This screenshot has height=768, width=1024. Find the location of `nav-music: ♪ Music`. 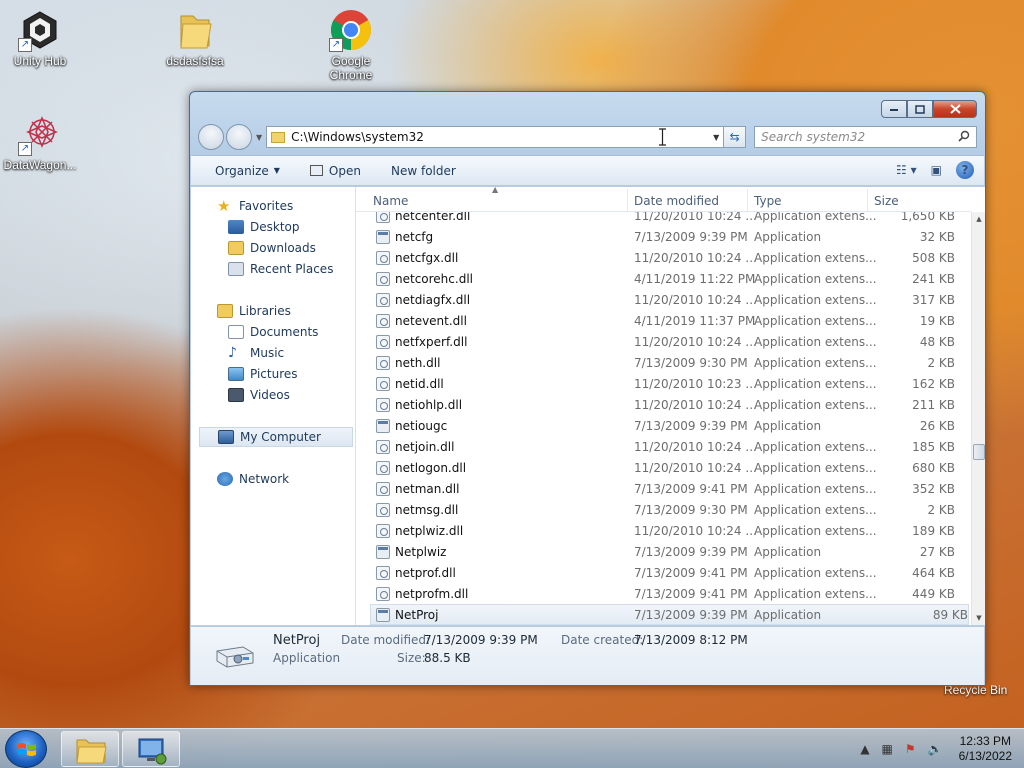

nav-music: ♪ Music is located at coordinates (256, 353).